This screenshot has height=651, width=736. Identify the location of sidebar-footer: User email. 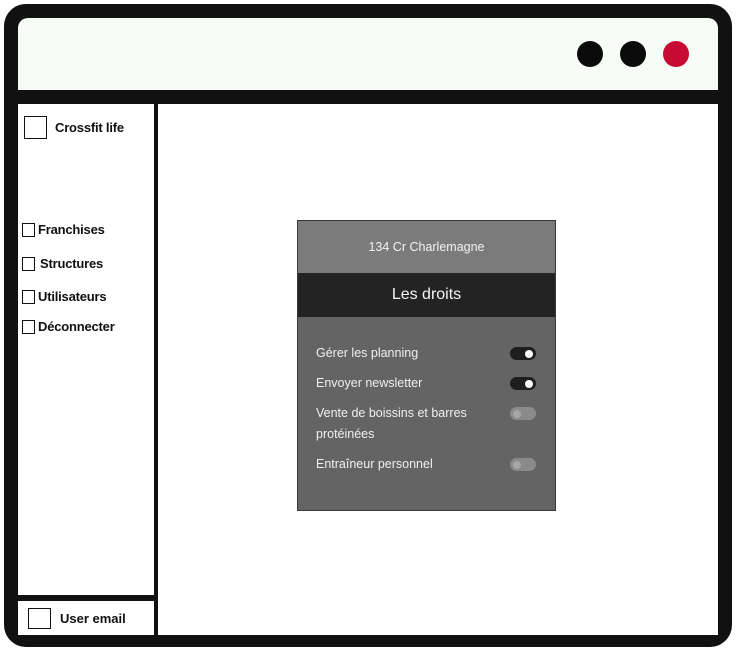
(86, 618).